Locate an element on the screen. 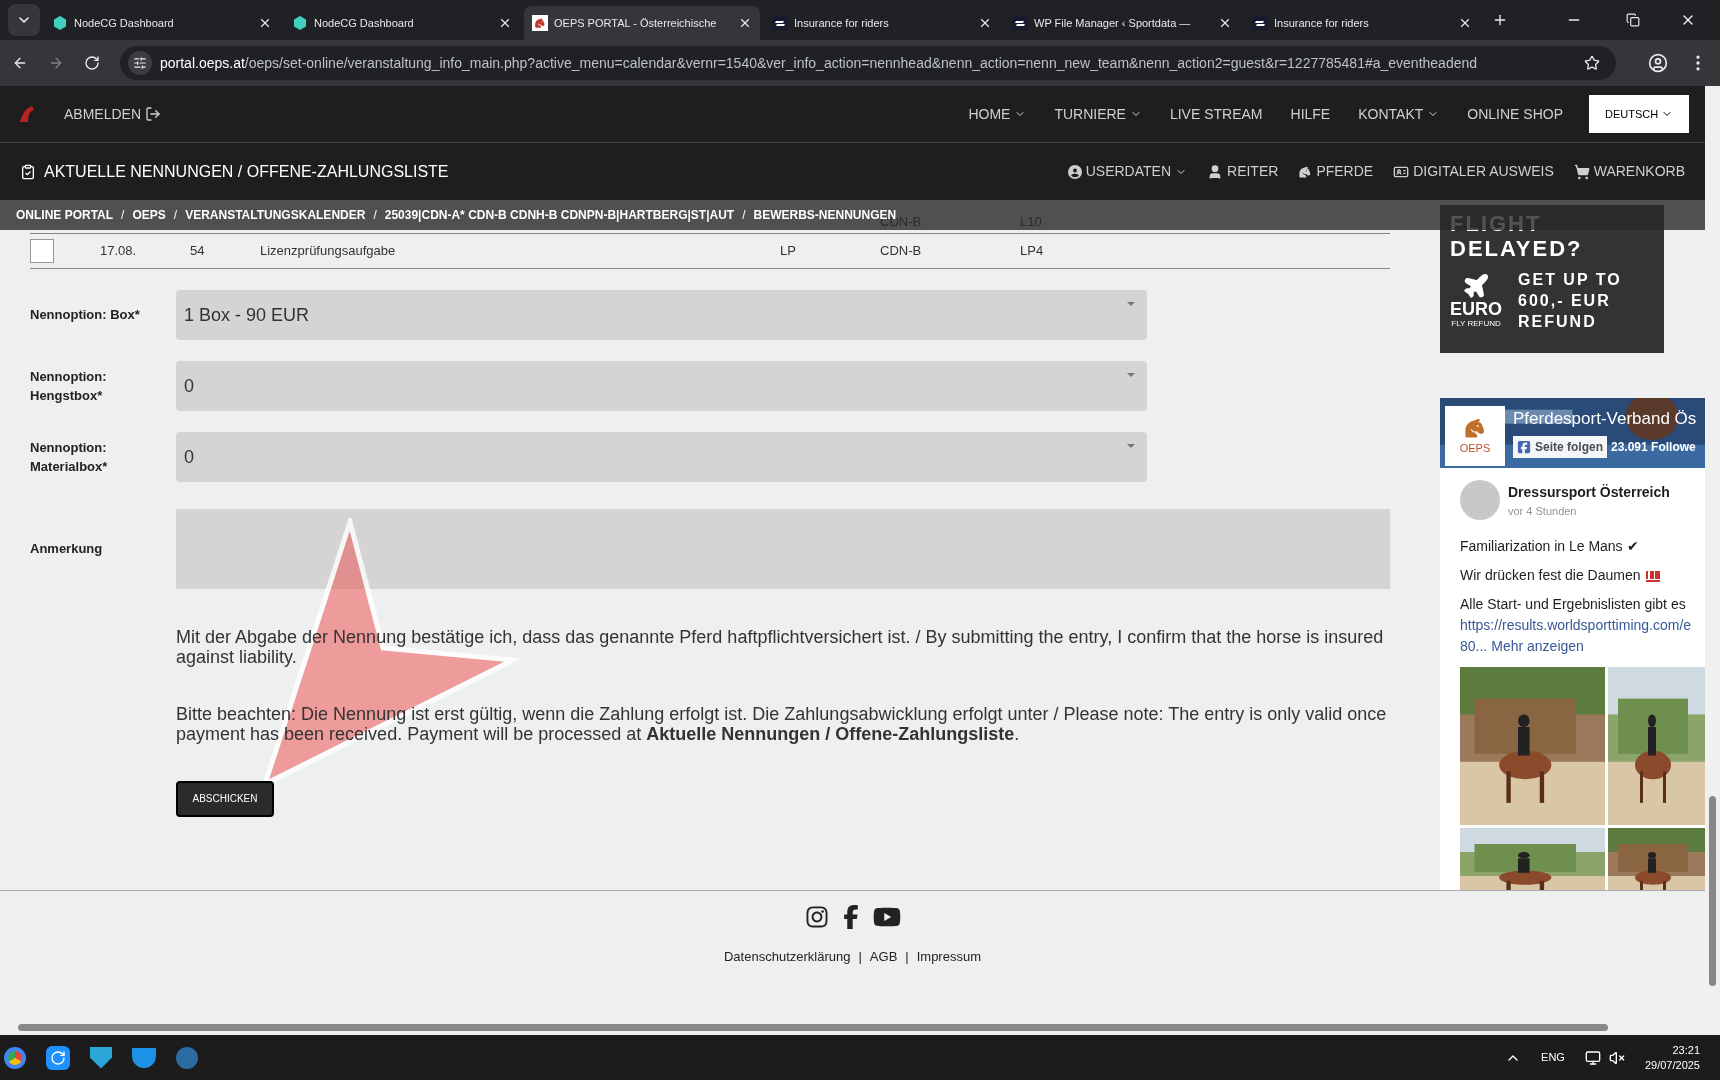 The height and width of the screenshot is (1080, 1720). see-more-link: Mehr anzeigen is located at coordinates (1537, 647).